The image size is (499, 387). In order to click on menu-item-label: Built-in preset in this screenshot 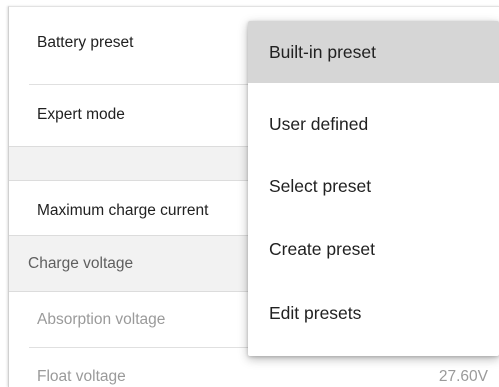, I will do `click(322, 51)`.